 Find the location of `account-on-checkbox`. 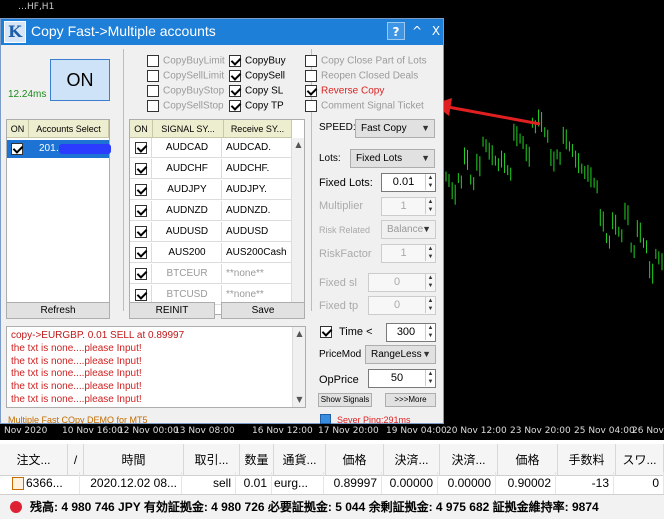

account-on-checkbox is located at coordinates (17, 149).